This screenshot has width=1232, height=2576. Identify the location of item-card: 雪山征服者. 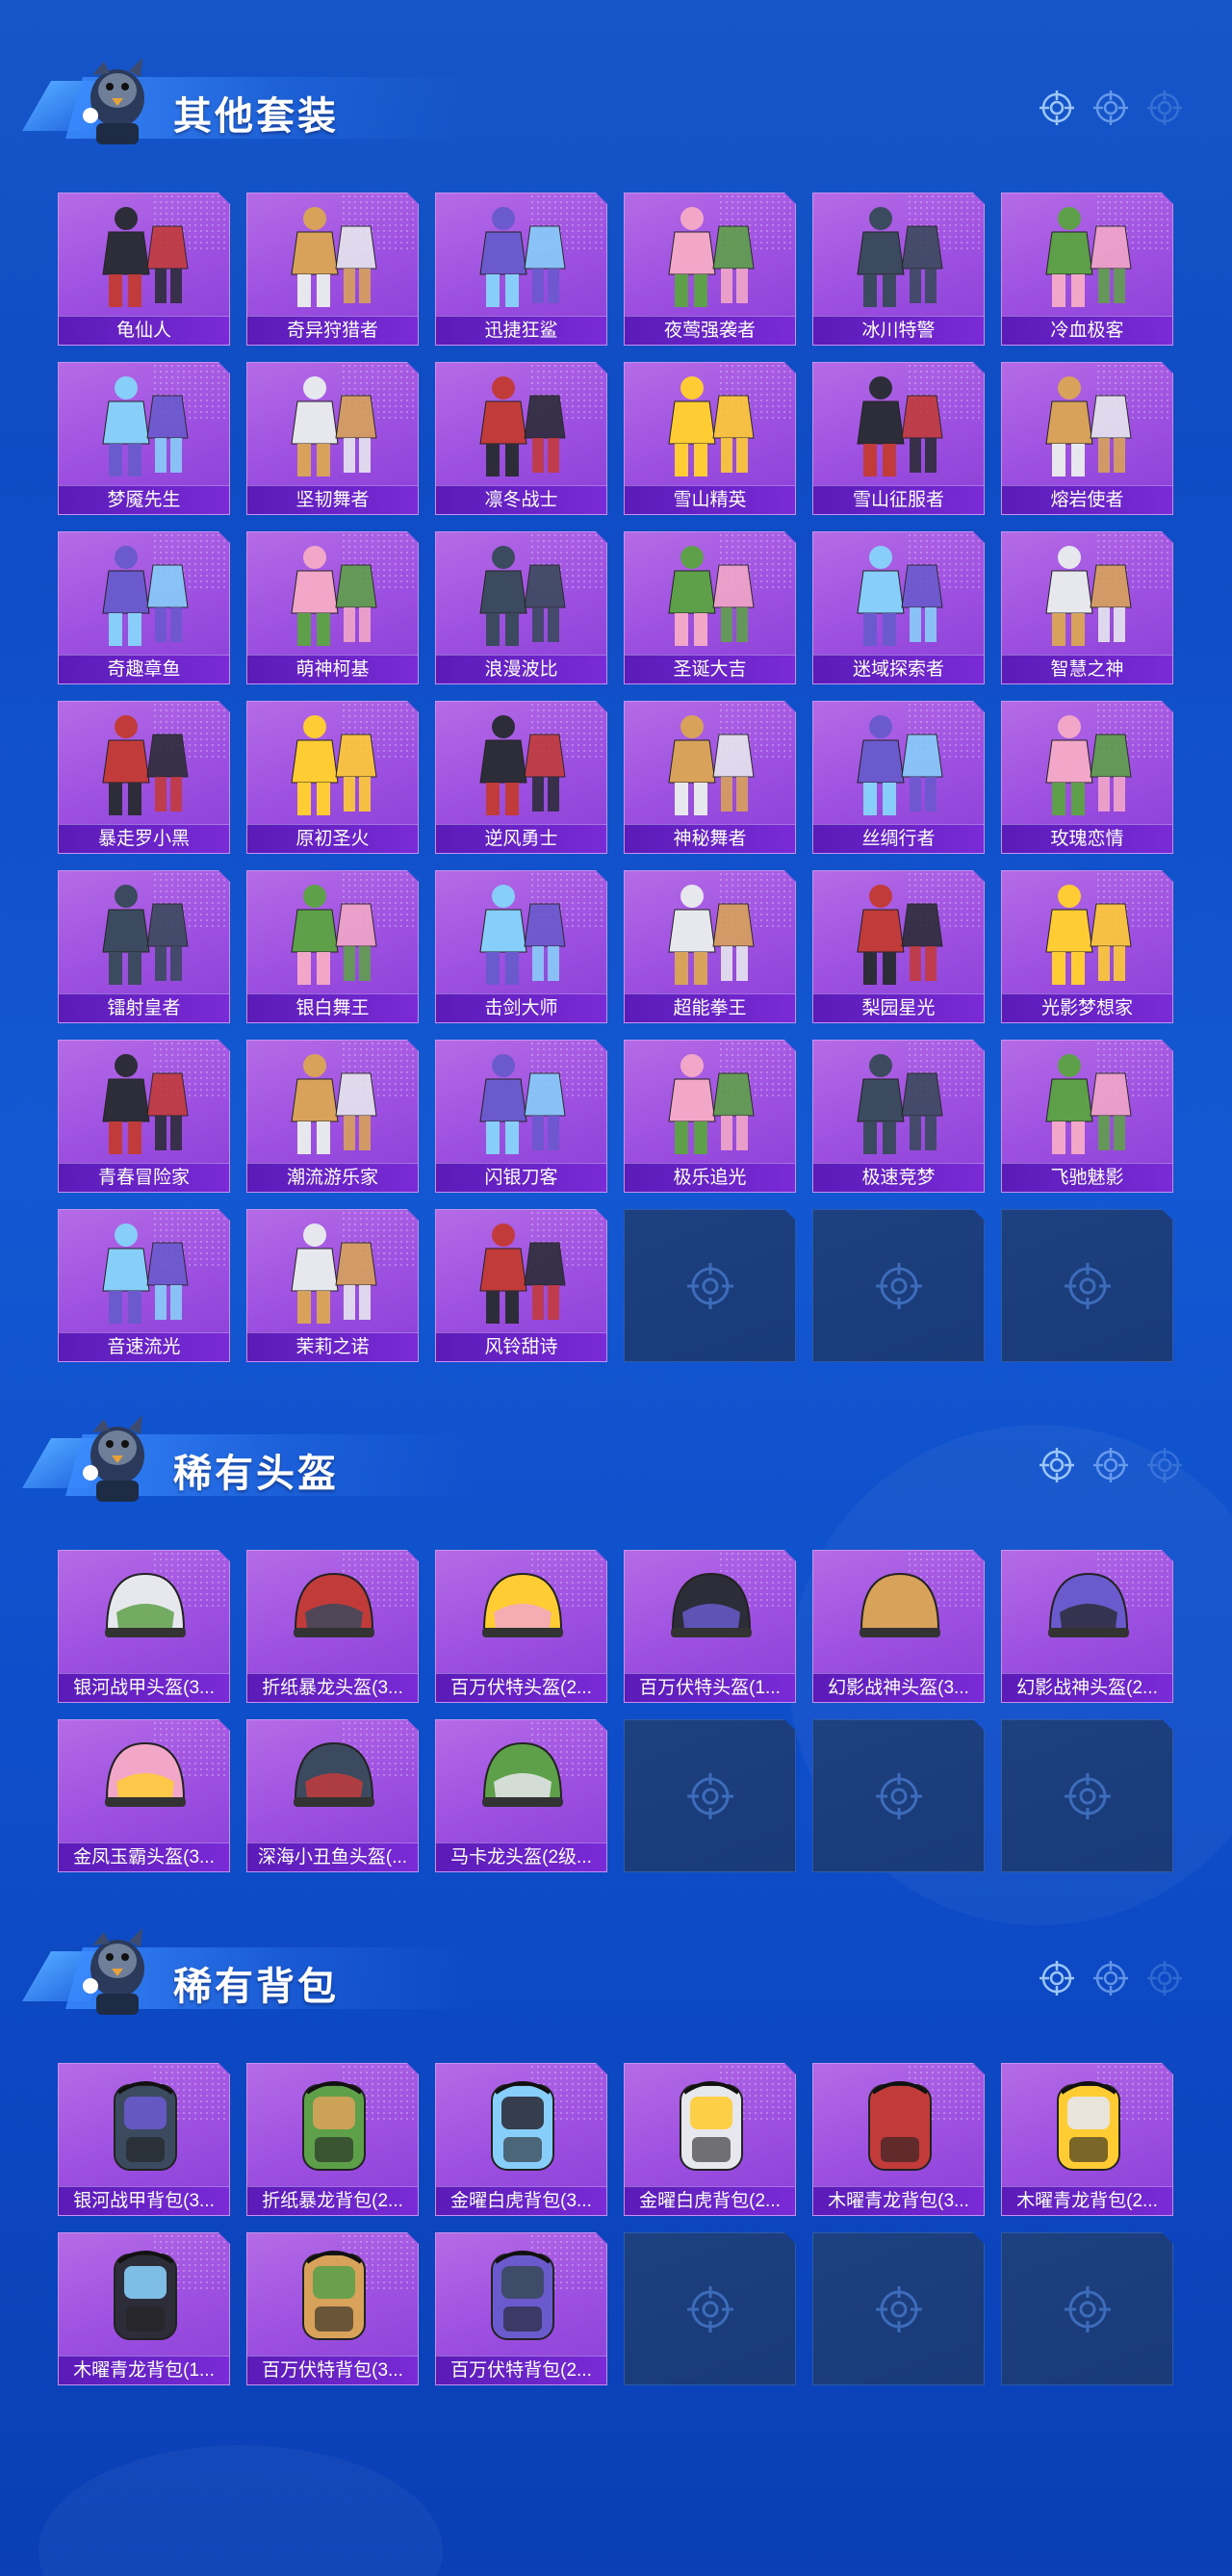
(898, 438).